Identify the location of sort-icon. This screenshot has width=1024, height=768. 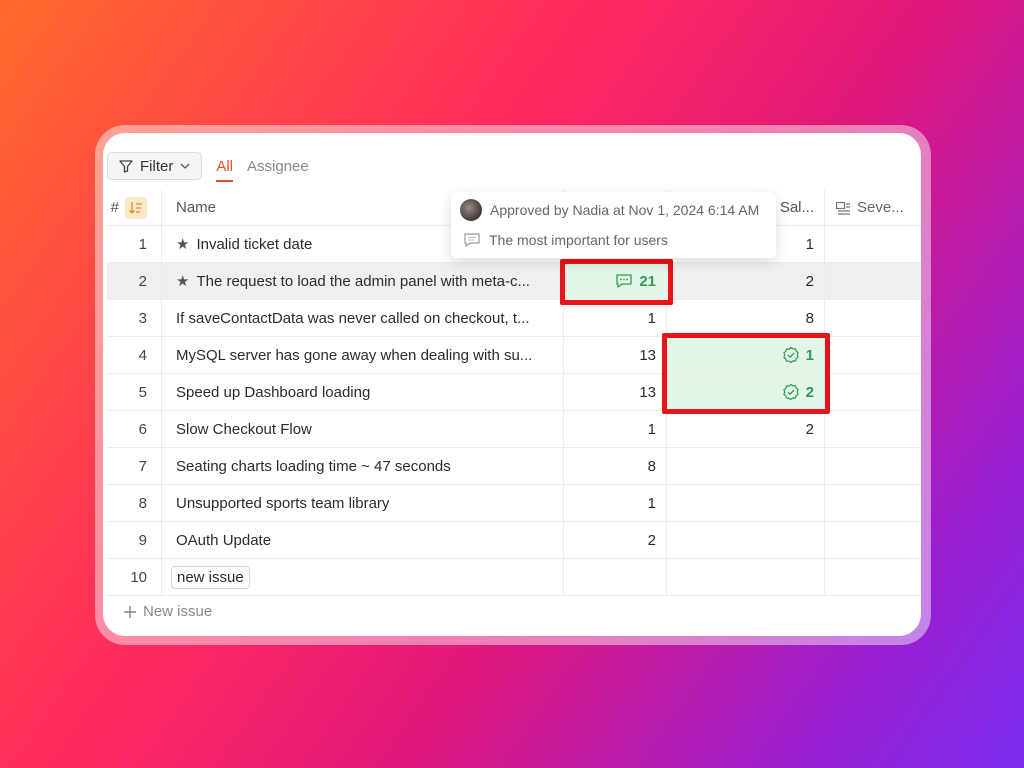
(136, 207).